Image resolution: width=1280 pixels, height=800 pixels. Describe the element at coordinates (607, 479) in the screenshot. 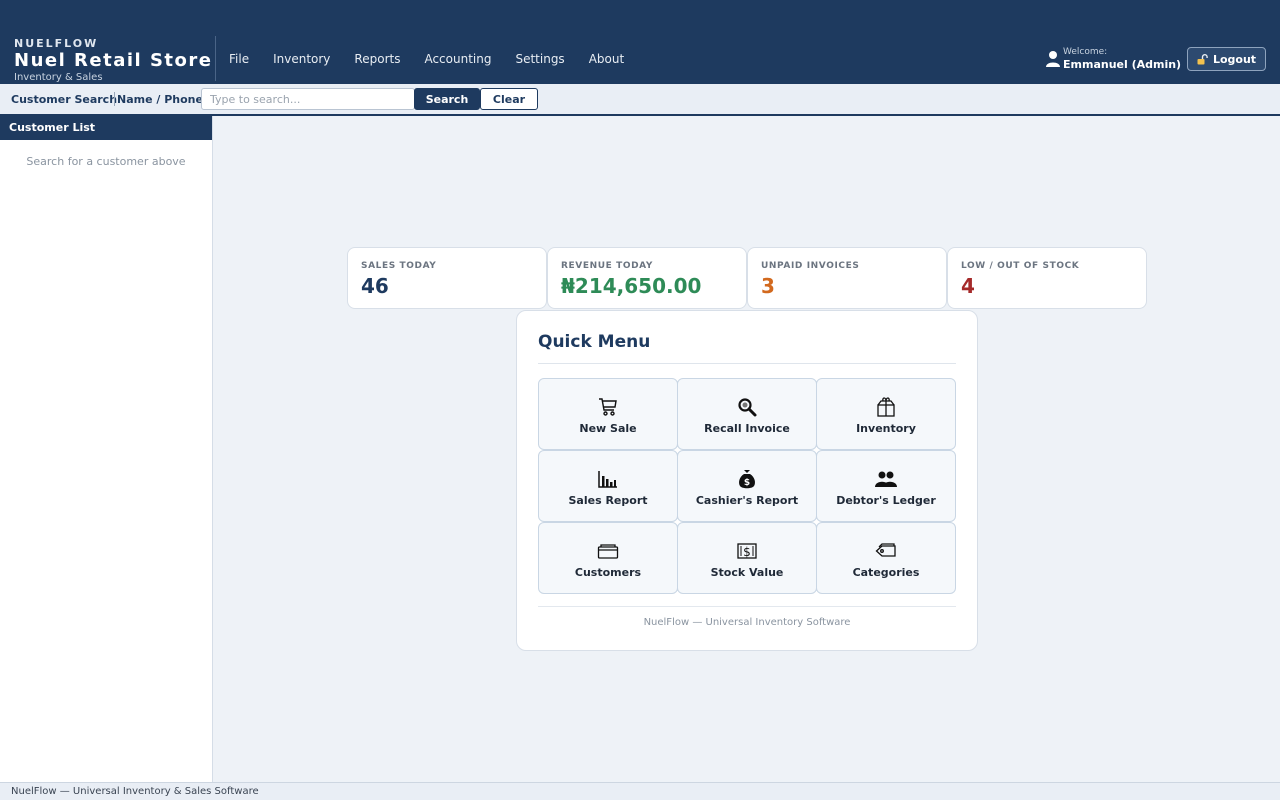

I see `bar-chart-icon` at that location.